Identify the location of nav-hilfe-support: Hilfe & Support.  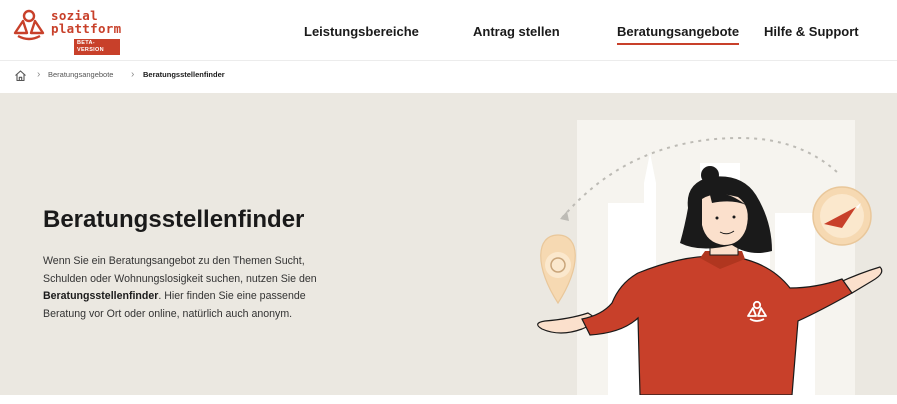
(811, 31).